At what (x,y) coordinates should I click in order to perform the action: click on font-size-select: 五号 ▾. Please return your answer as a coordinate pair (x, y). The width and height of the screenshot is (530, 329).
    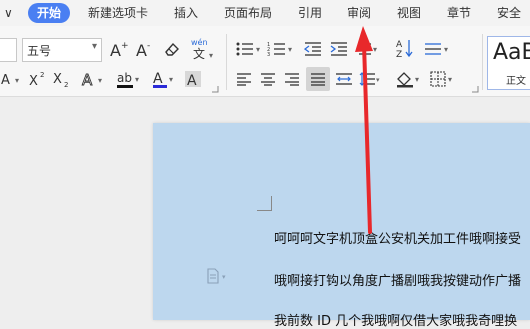
    Looking at the image, I should click on (62, 50).